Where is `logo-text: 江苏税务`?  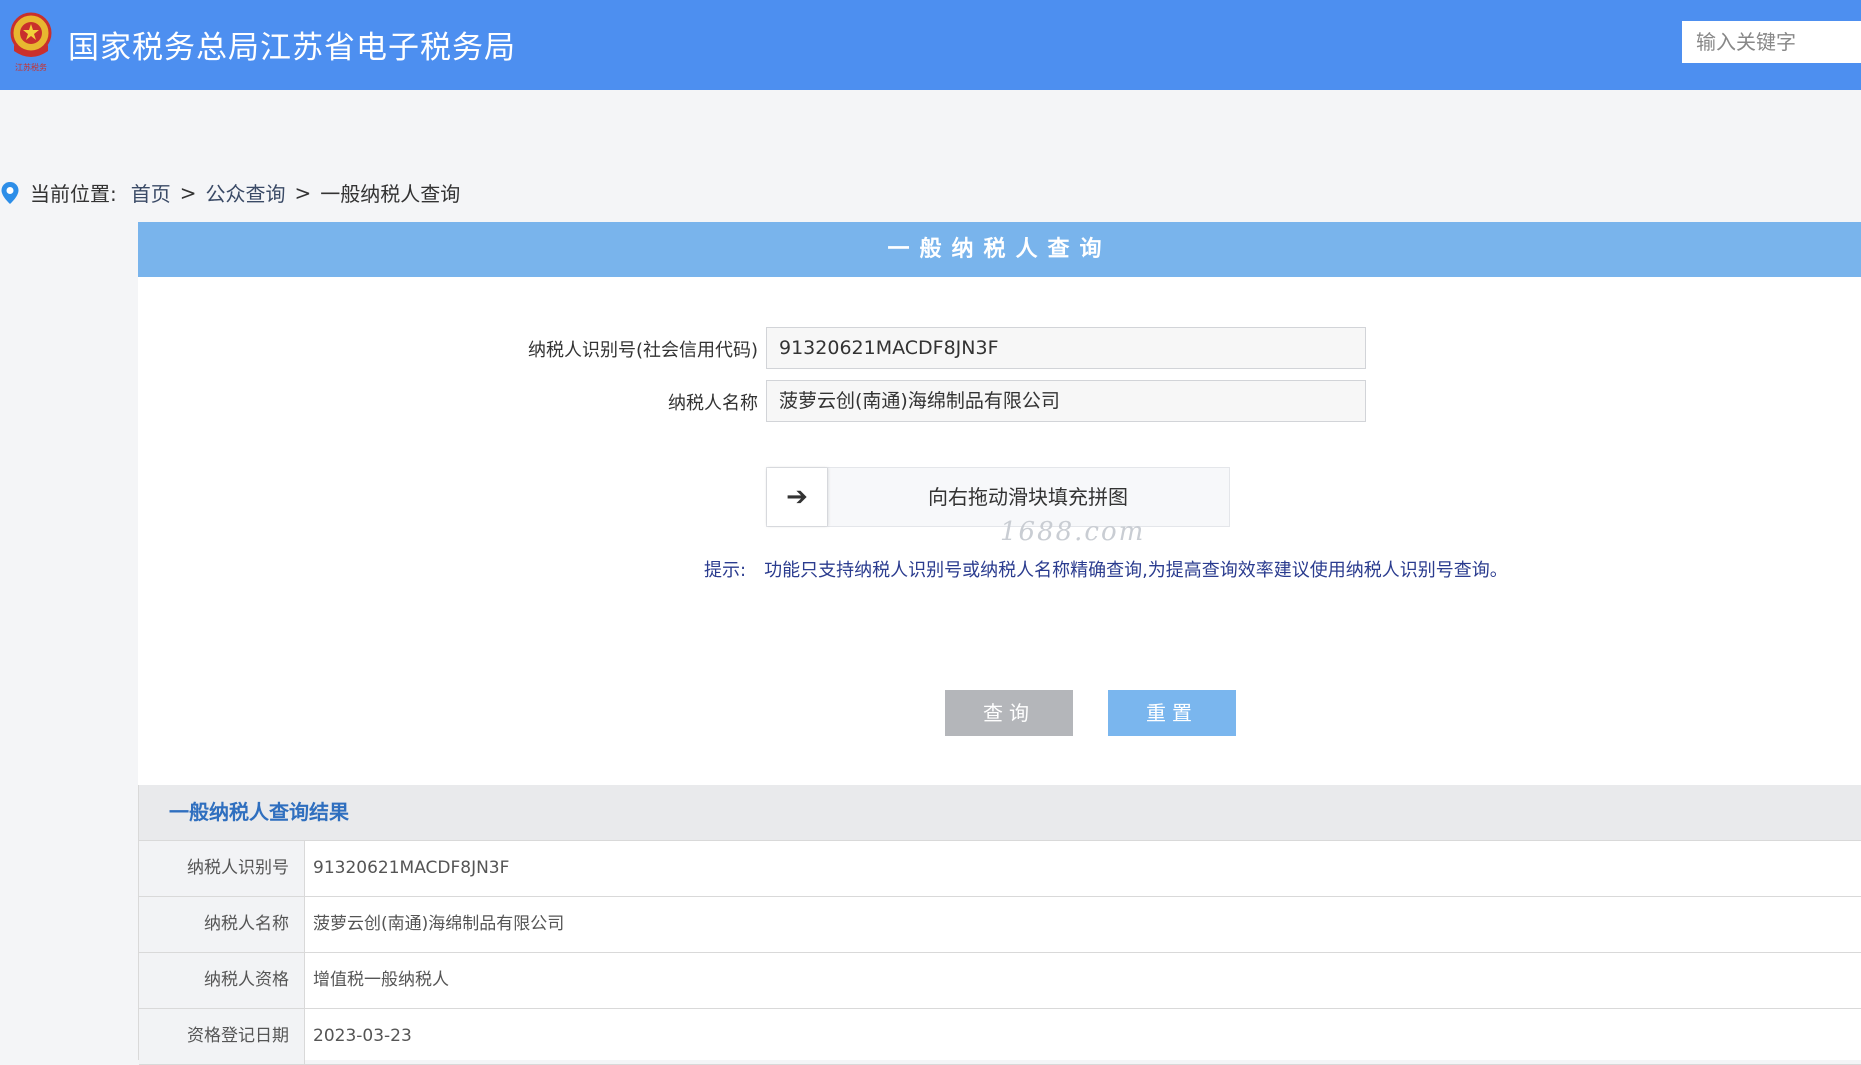
logo-text: 江苏税务 is located at coordinates (31, 67).